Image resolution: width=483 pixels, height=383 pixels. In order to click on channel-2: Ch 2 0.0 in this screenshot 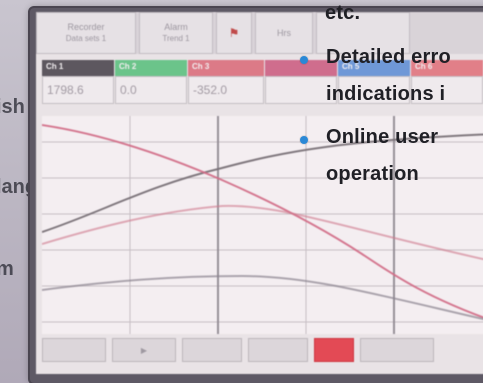, I will do `click(151, 87)`.